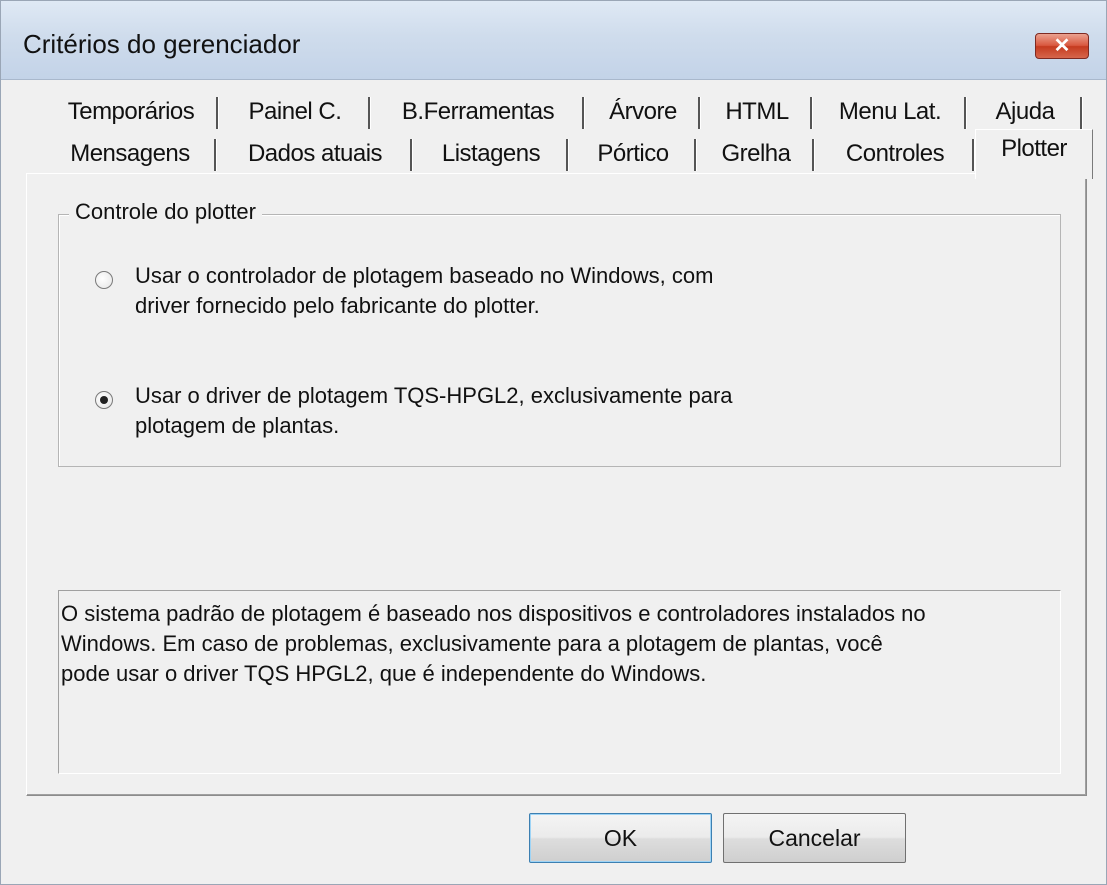 Image resolution: width=1107 pixels, height=885 pixels. Describe the element at coordinates (104, 280) in the screenshot. I see `radio-button-windows` at that location.